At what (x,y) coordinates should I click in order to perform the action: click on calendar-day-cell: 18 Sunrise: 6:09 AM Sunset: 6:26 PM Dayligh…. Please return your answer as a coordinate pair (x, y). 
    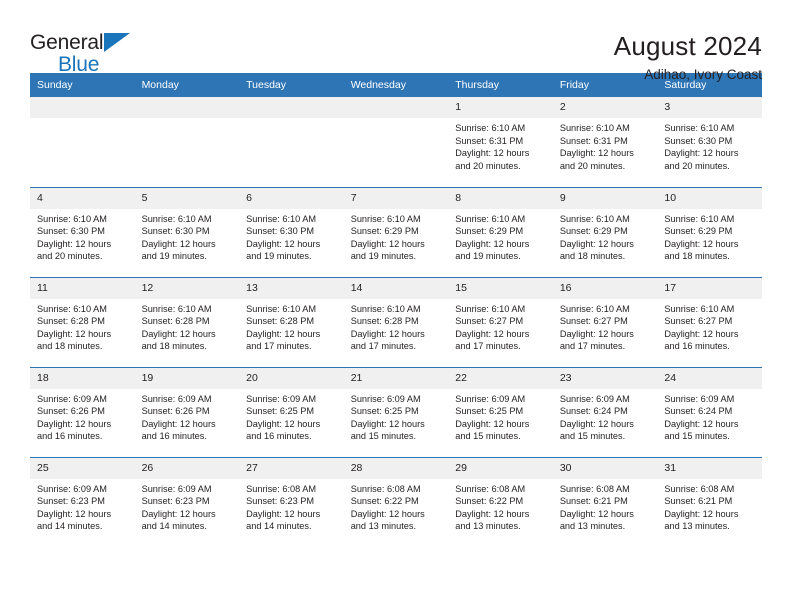
    Looking at the image, I should click on (82, 411).